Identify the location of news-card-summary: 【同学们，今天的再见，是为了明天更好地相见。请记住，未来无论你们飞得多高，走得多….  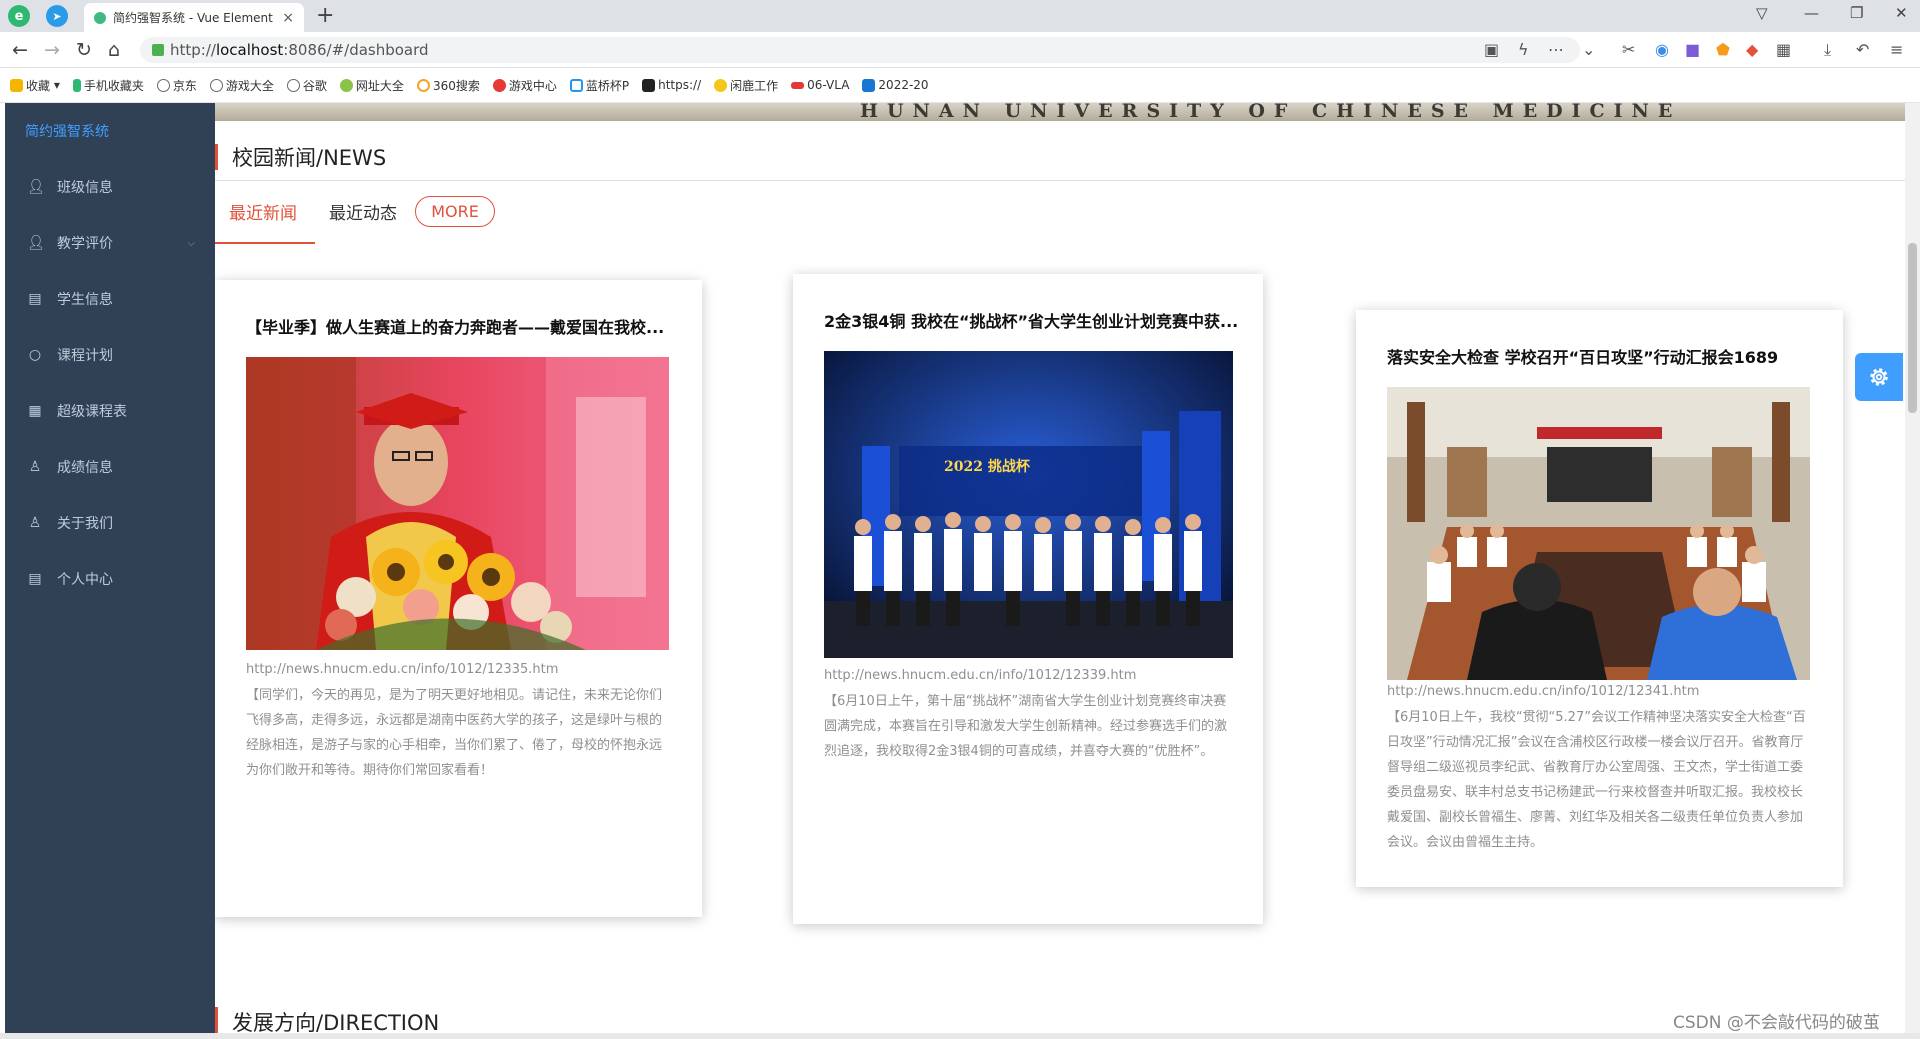
(454, 733).